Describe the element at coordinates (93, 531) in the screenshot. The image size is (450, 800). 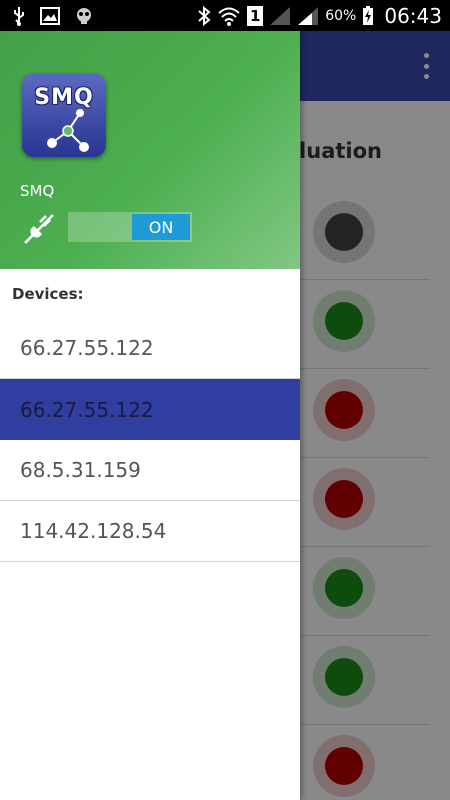
I see `device-label: 114.42.128.54` at that location.